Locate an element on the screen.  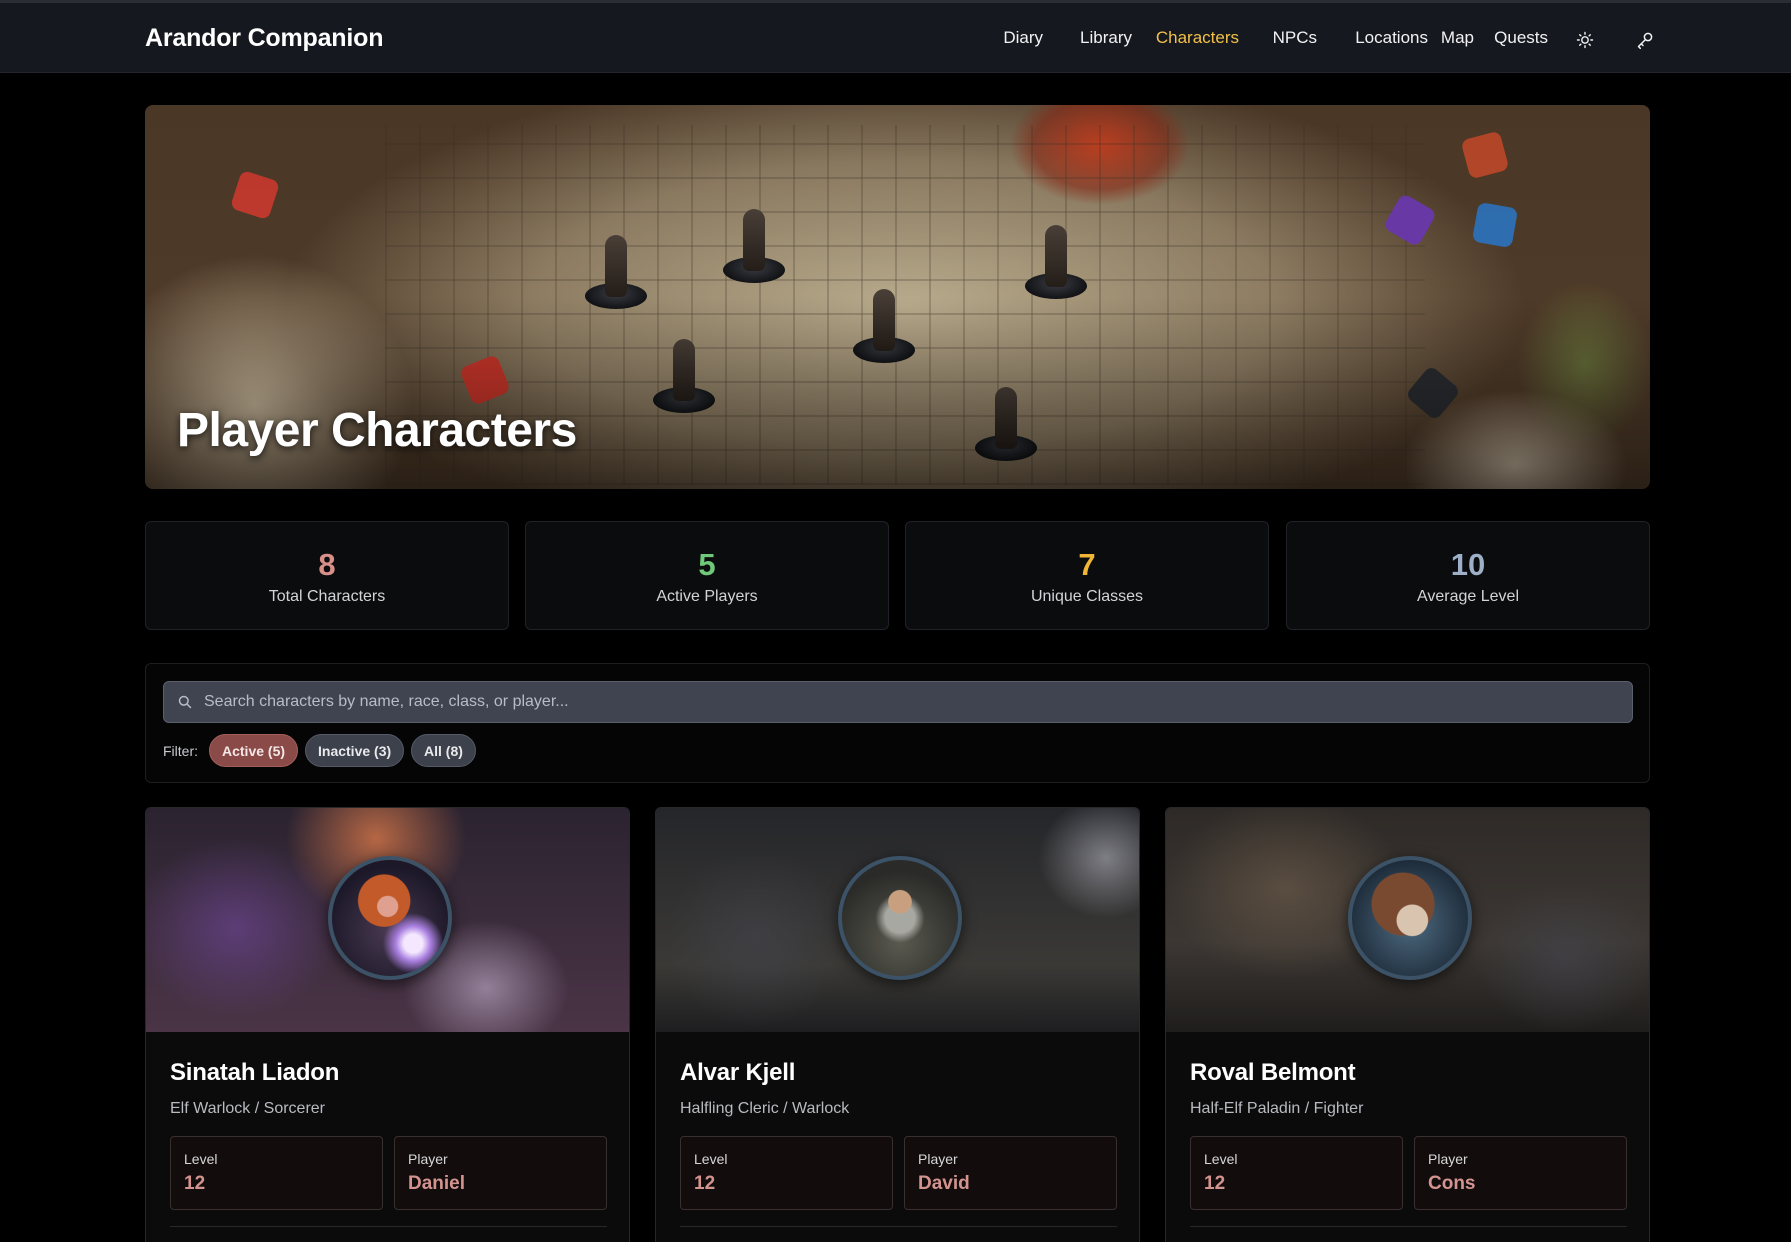
player-value: Daniel is located at coordinates (437, 1183).